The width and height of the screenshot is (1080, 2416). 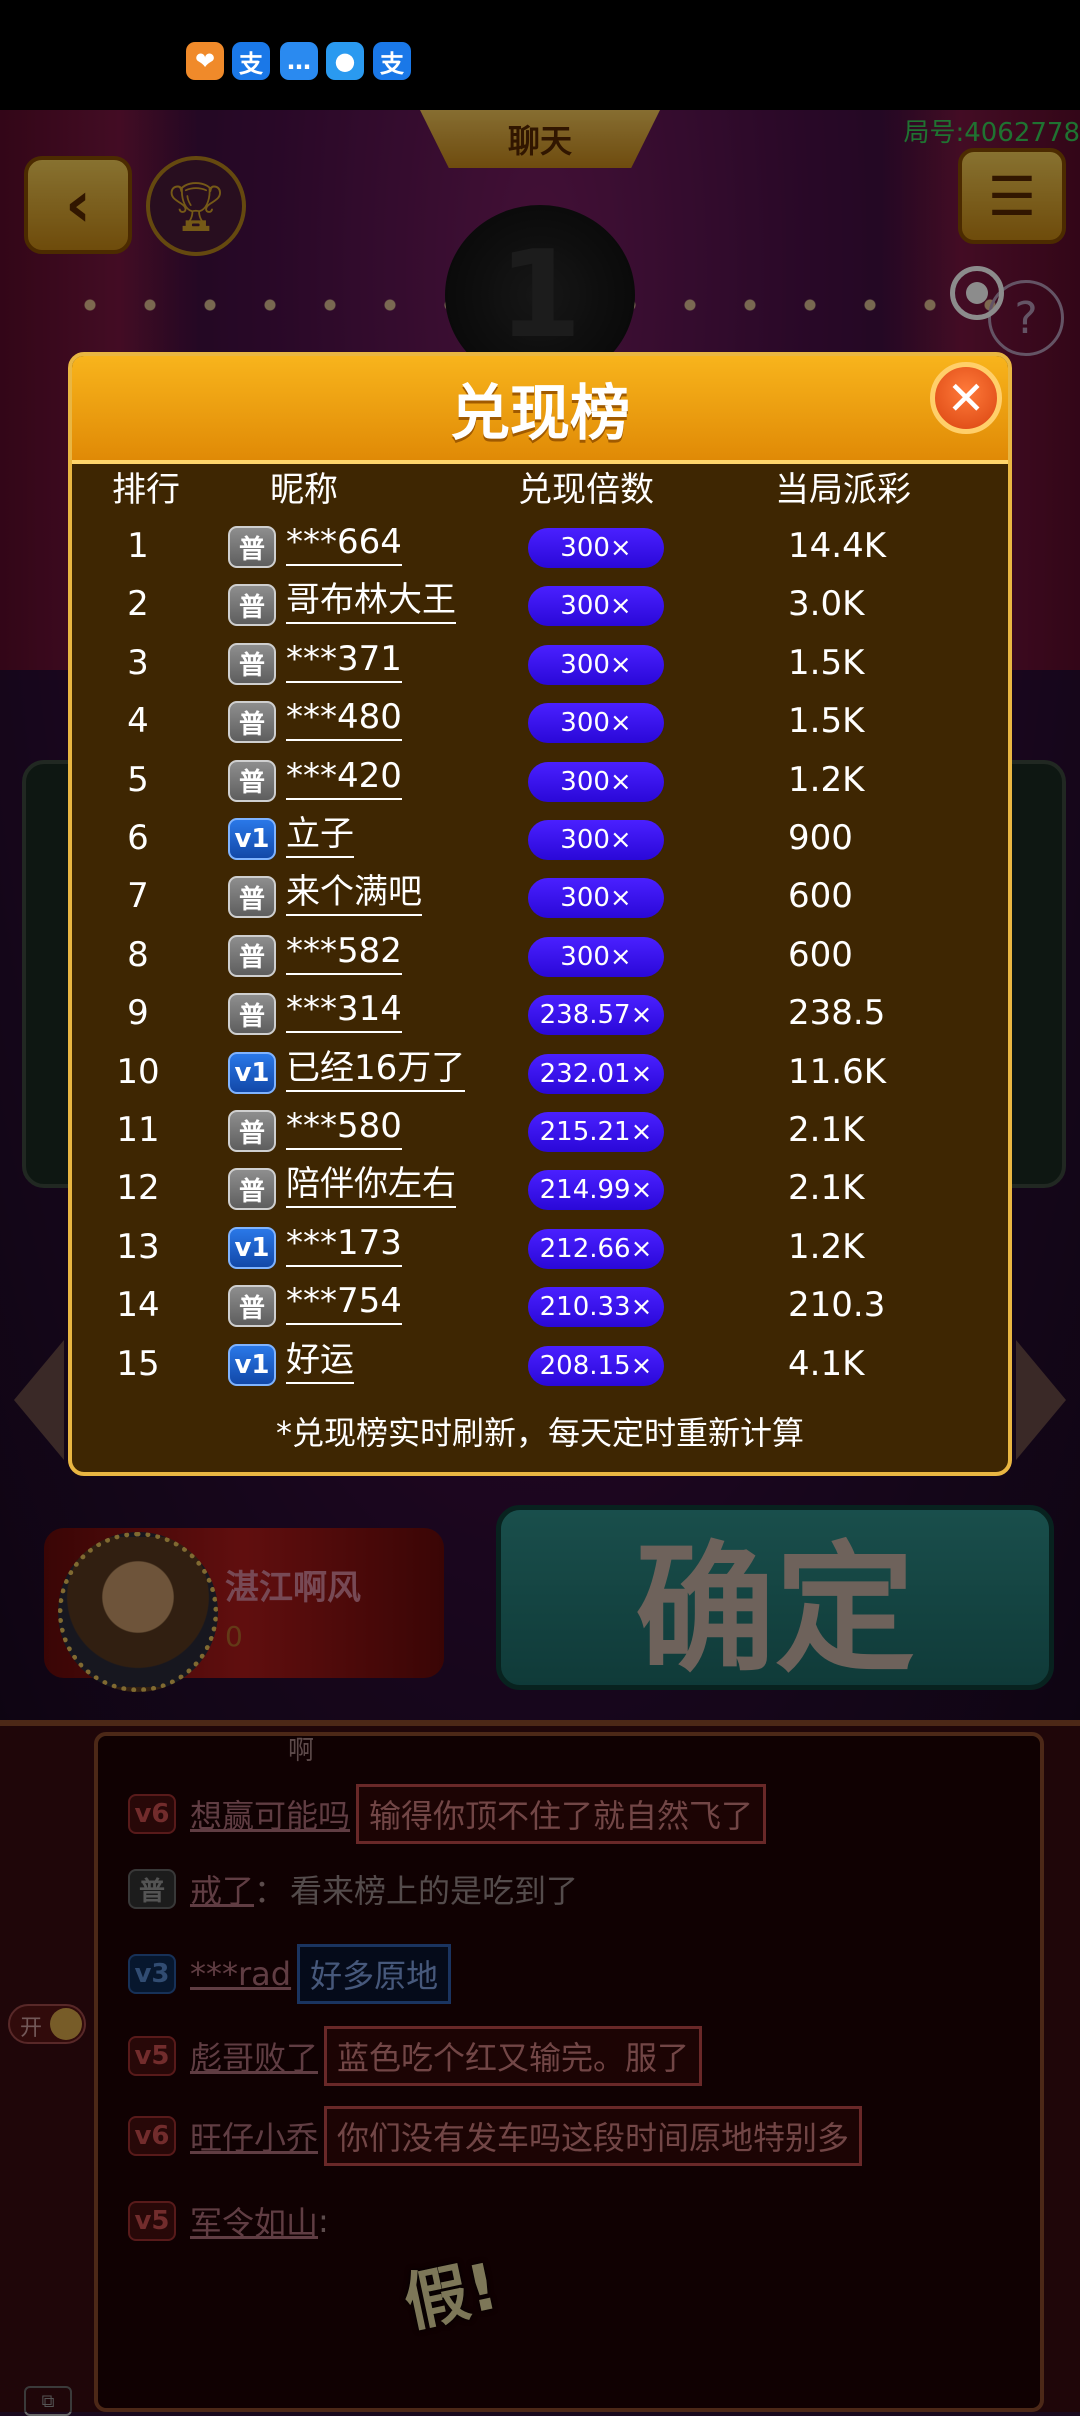 What do you see at coordinates (837, 1071) in the screenshot?
I see `round-payout: 11.6K` at bounding box center [837, 1071].